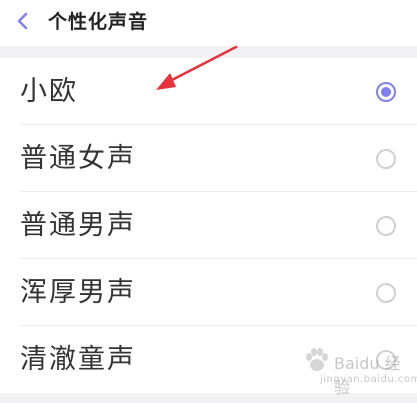 This screenshot has width=417, height=403. What do you see at coordinates (98, 22) in the screenshot?
I see `page-title: 个性化声音` at bounding box center [98, 22].